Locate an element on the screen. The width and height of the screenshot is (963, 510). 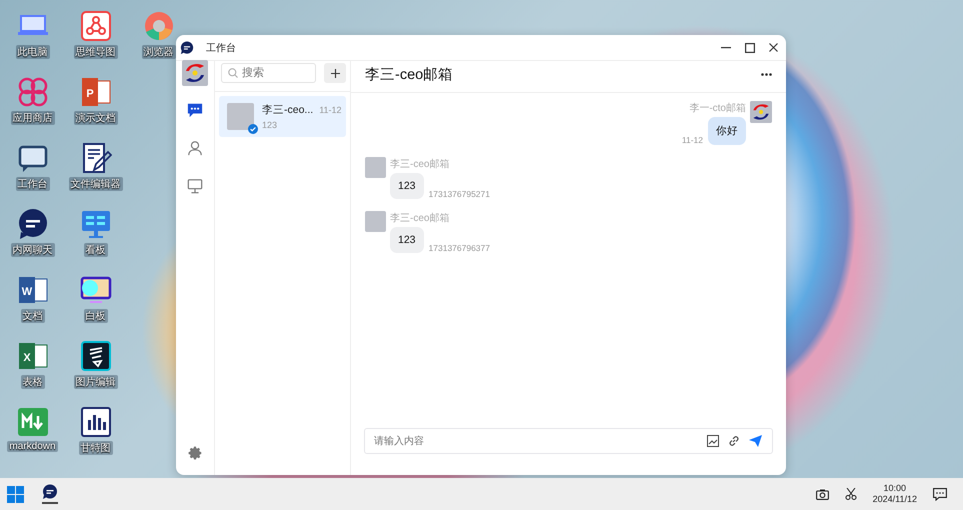
desktop-icon-label: 图片编辑 is located at coordinates (96, 382).